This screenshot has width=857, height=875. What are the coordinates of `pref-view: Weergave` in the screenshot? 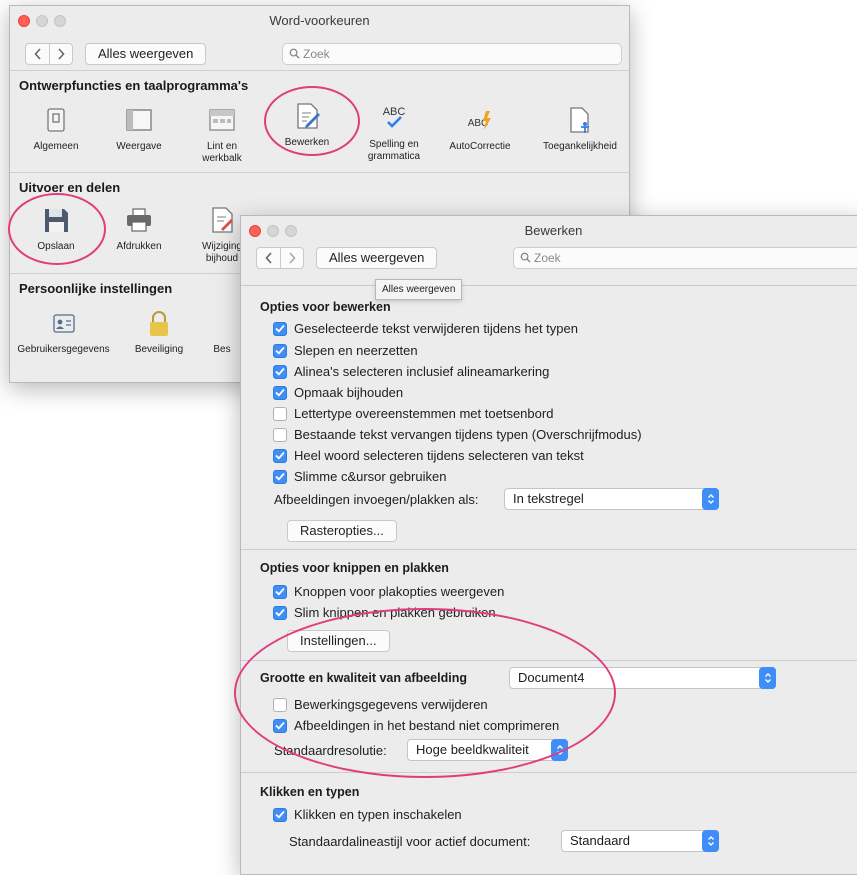 It's located at (139, 128).